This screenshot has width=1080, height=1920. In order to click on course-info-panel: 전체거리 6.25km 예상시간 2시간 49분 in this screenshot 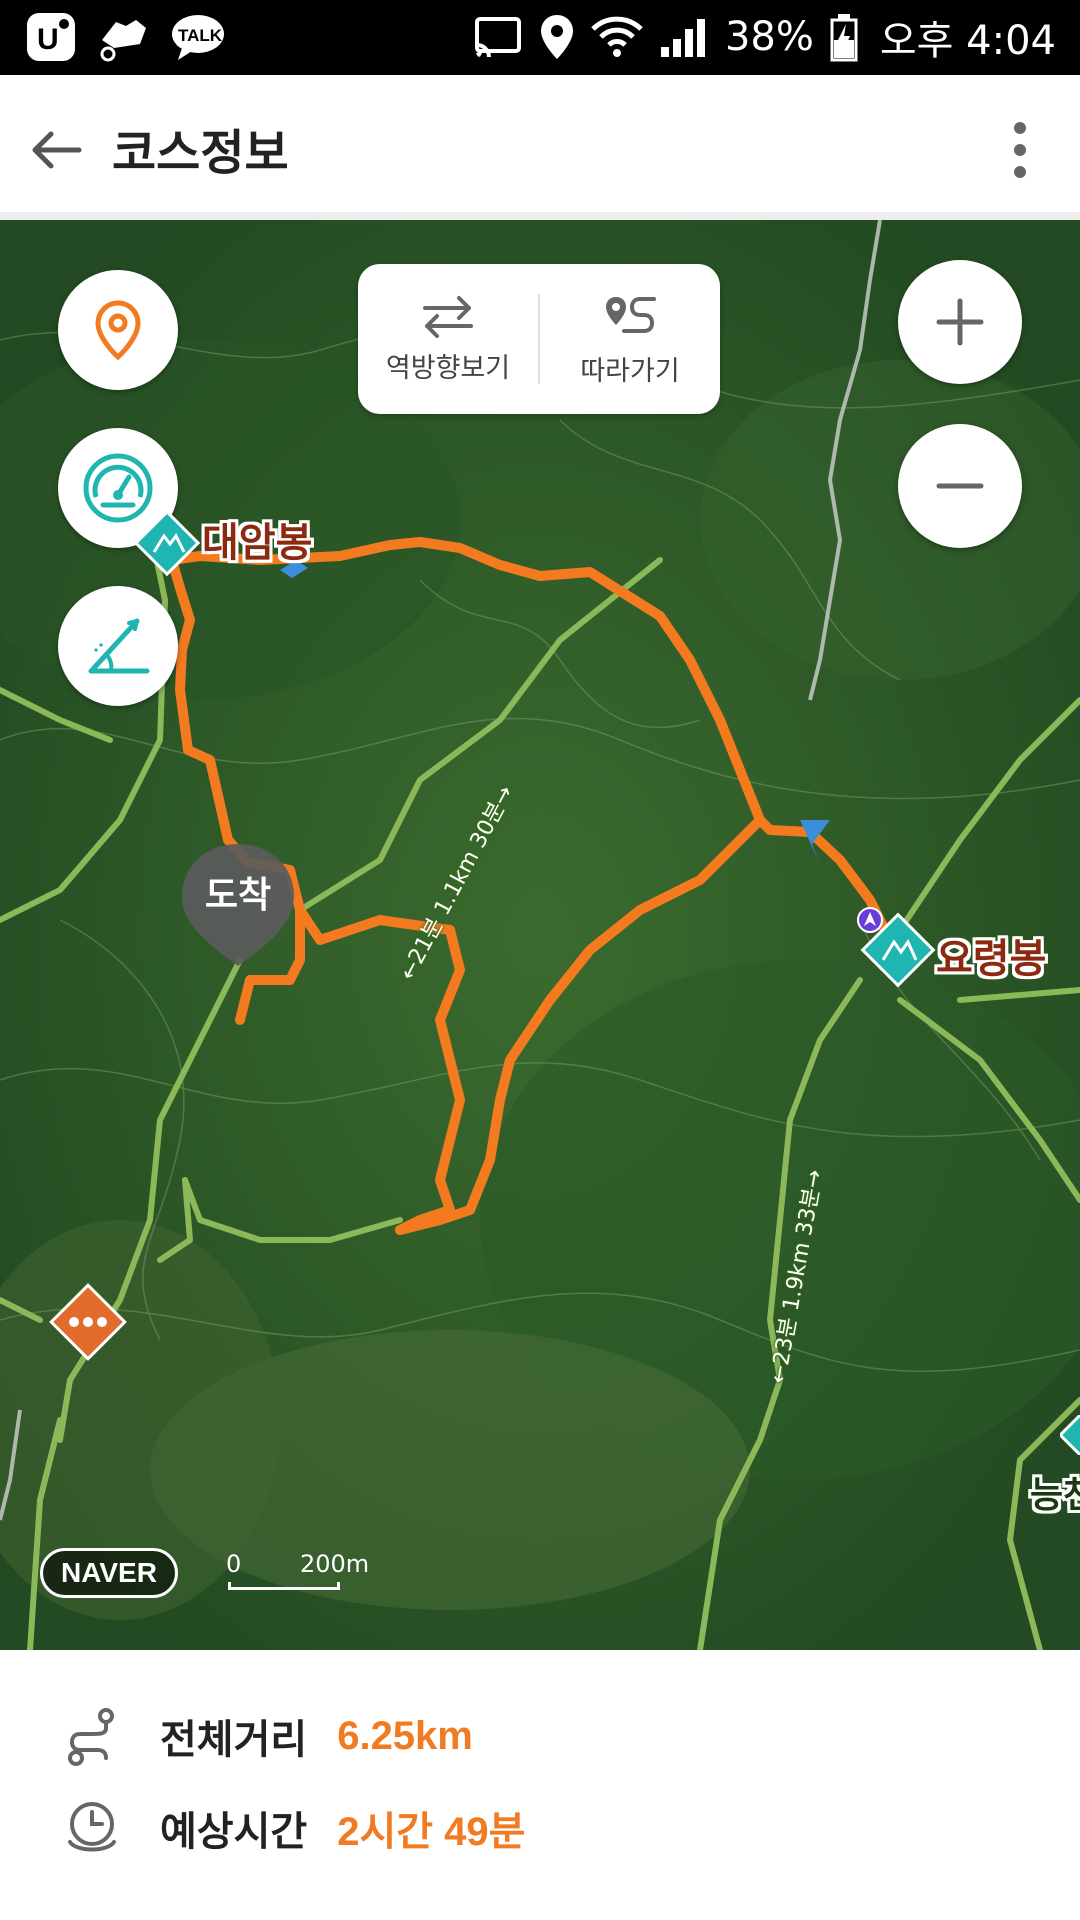, I will do `click(540, 1785)`.